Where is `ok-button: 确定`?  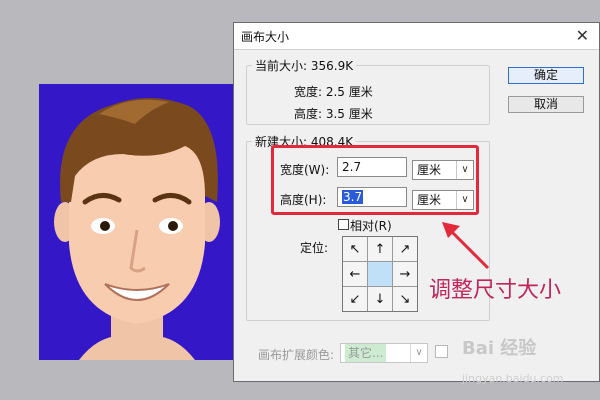 ok-button: 确定 is located at coordinates (546, 75).